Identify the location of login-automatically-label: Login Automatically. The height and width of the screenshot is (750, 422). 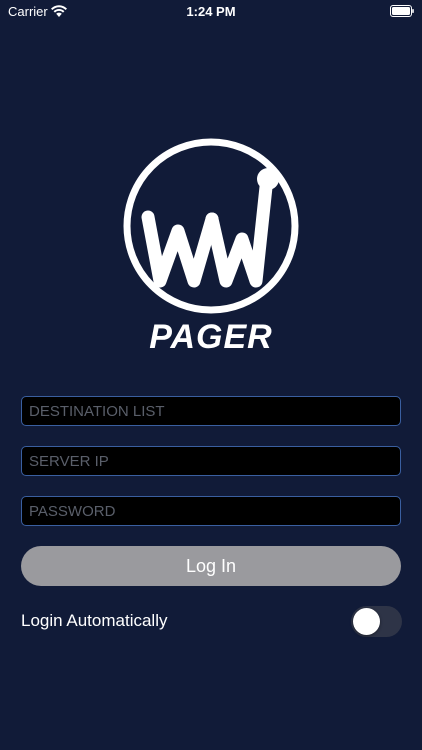
(94, 620).